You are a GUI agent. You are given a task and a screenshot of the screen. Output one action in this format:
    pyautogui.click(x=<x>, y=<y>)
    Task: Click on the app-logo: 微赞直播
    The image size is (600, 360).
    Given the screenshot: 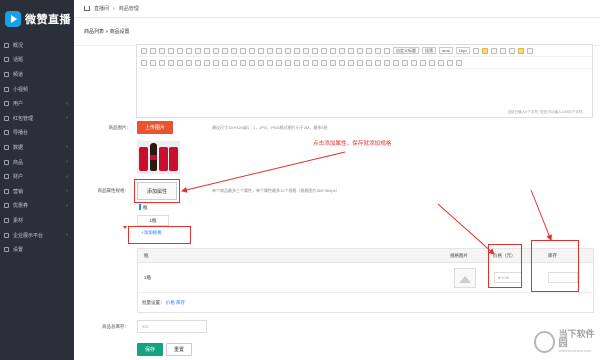 What is the action you would take?
    pyautogui.click(x=37, y=19)
    